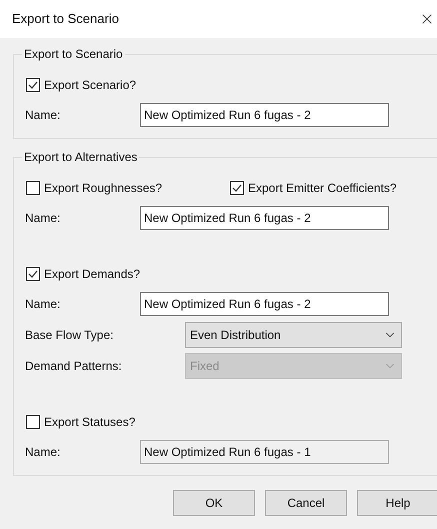 The height and width of the screenshot is (529, 437). I want to click on checkbox-label: Export Scenario?, so click(90, 85).